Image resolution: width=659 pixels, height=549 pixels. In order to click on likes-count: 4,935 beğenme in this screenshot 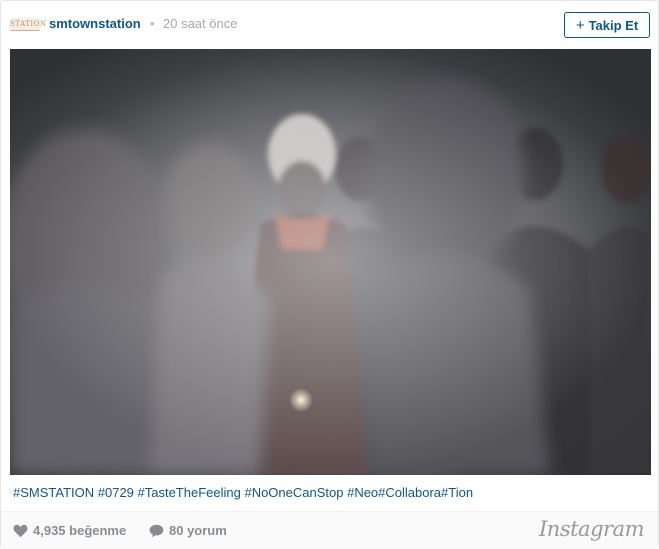, I will do `click(69, 530)`.